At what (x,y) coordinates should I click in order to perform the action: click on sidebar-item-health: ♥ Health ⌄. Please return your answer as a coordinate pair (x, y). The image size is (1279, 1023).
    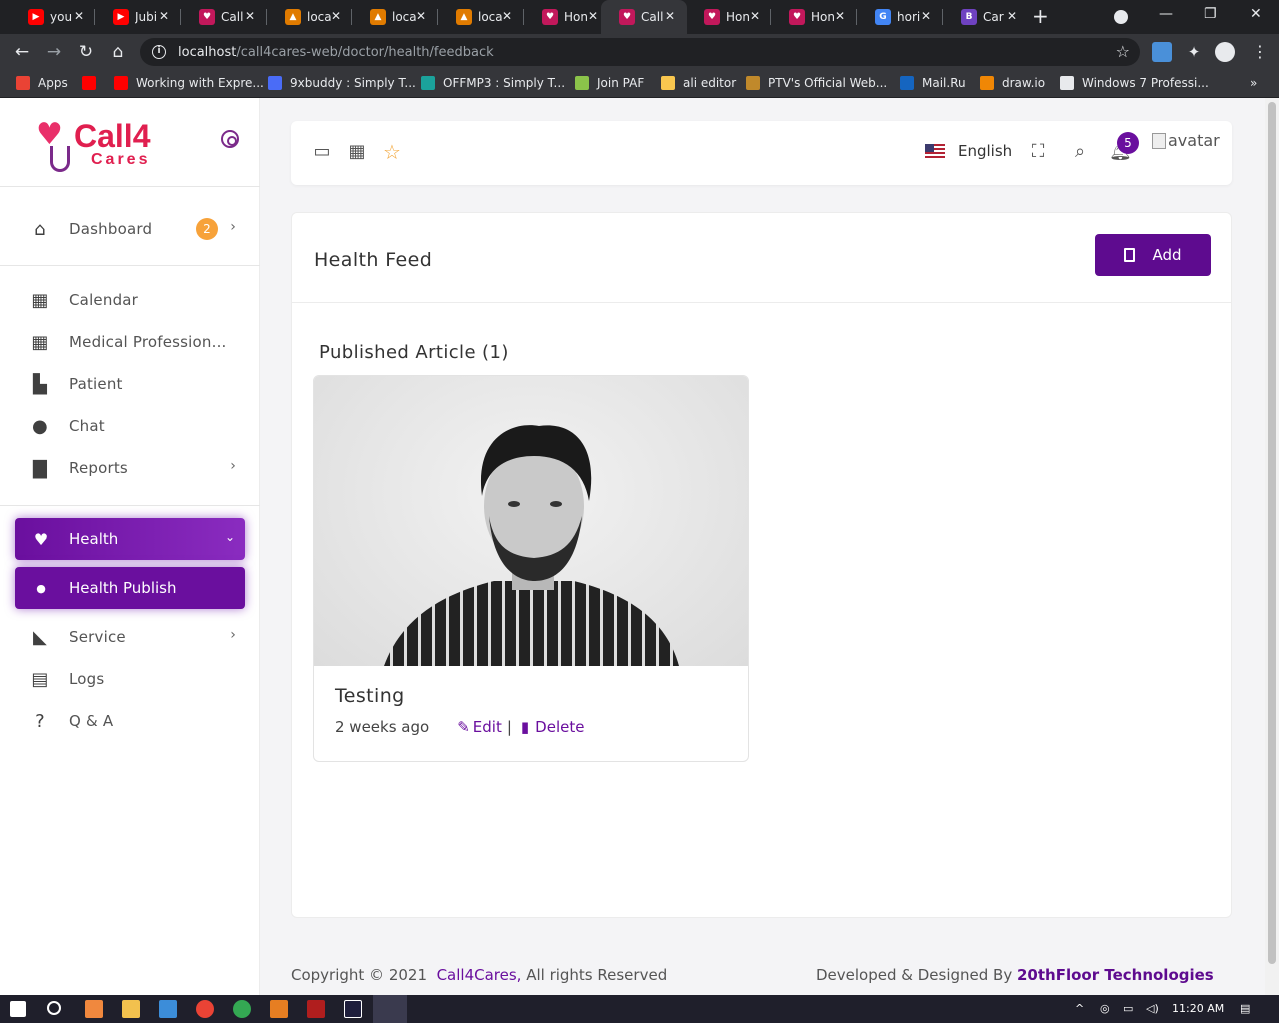
    Looking at the image, I should click on (130, 539).